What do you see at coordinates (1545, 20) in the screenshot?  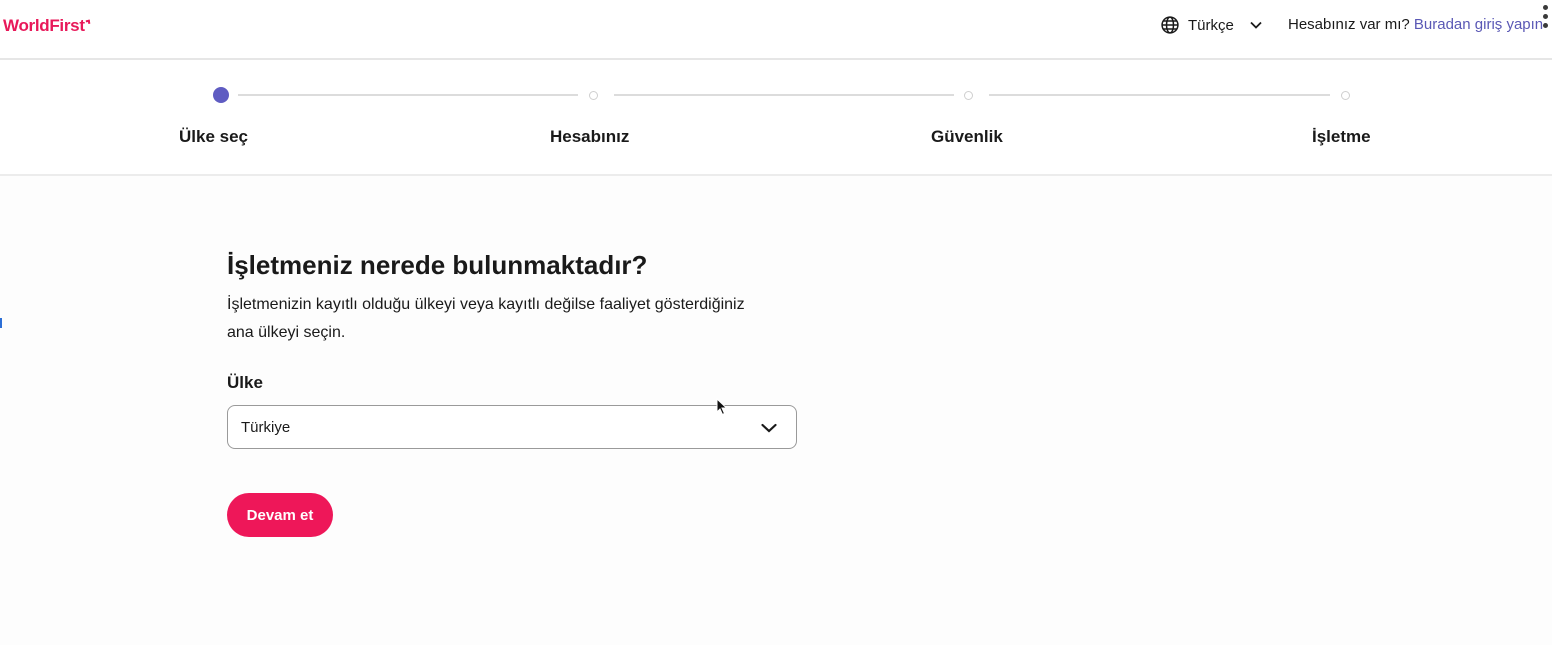 I see `kebab-menu-icon` at bounding box center [1545, 20].